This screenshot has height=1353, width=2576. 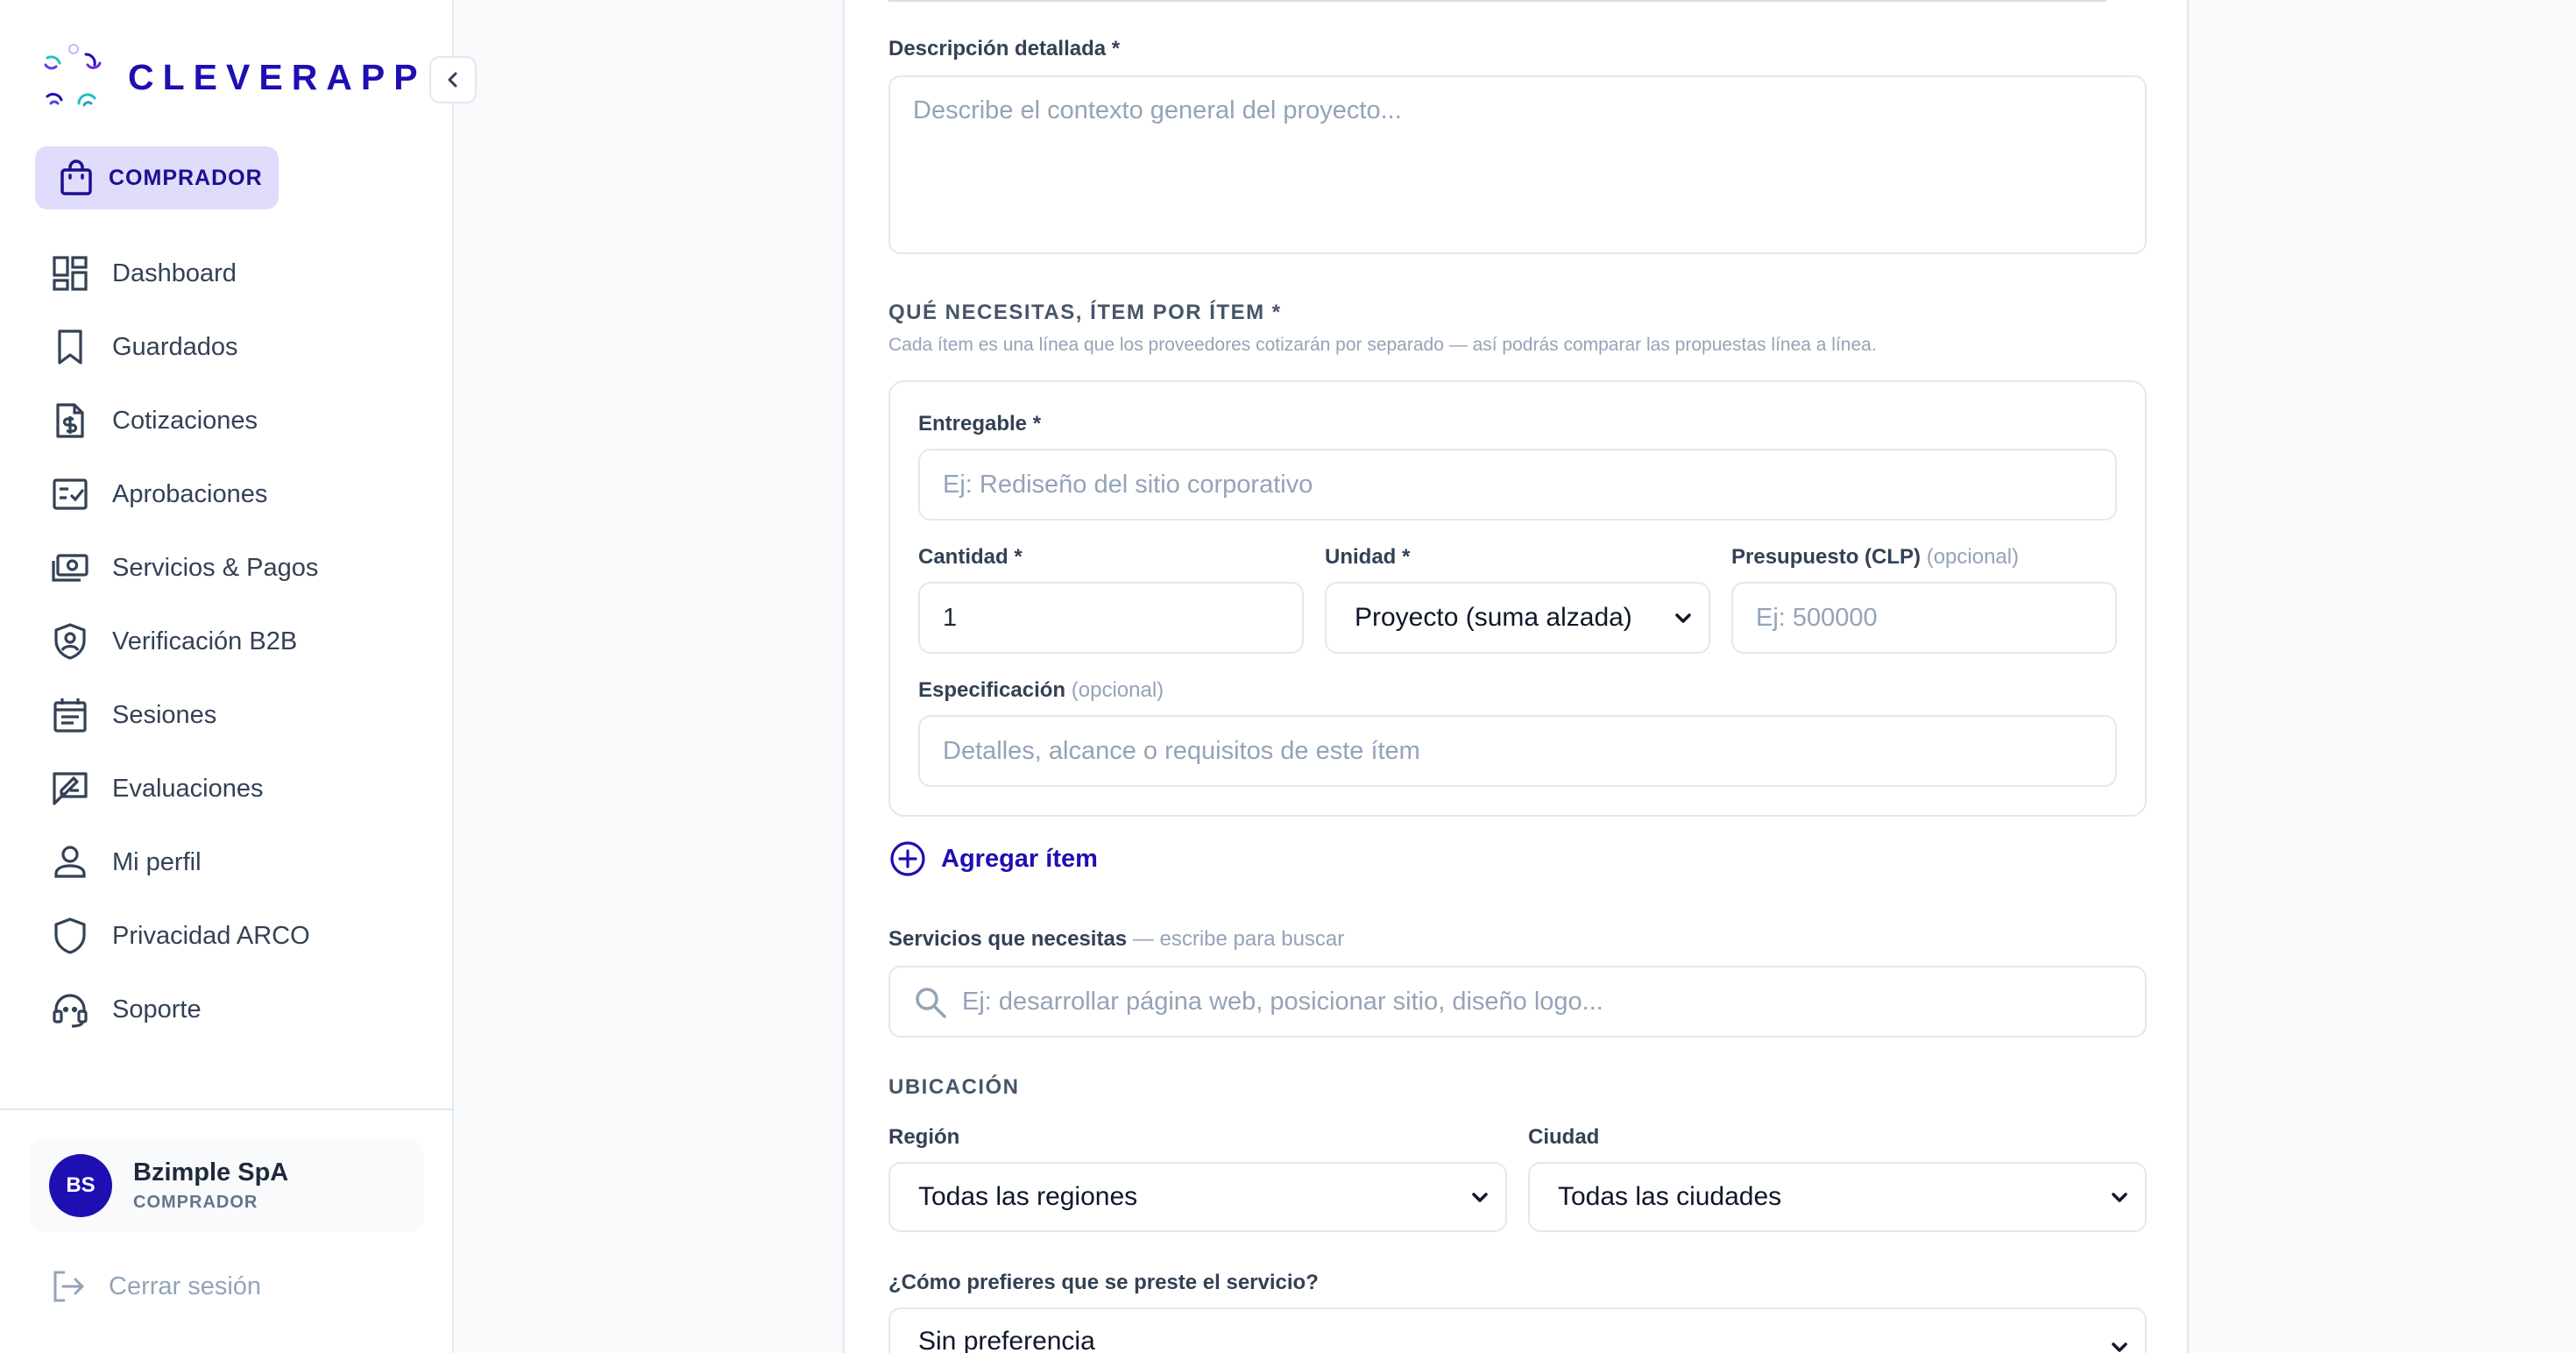 I want to click on sidebar-item-cotizaciones: Cotizaciones, so click(x=228, y=420).